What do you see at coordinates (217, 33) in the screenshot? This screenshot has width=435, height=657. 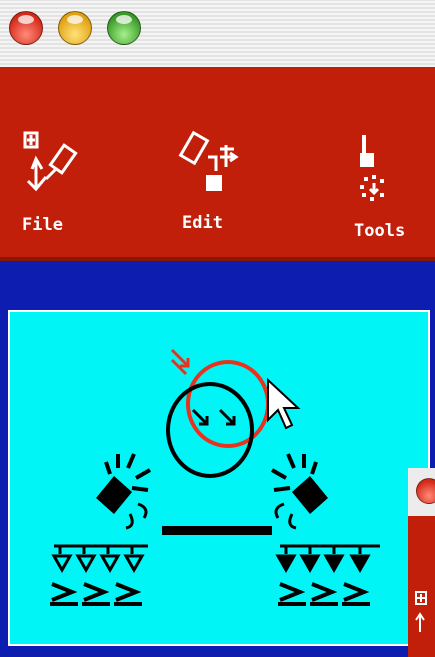 I see `window-titlebar` at bounding box center [217, 33].